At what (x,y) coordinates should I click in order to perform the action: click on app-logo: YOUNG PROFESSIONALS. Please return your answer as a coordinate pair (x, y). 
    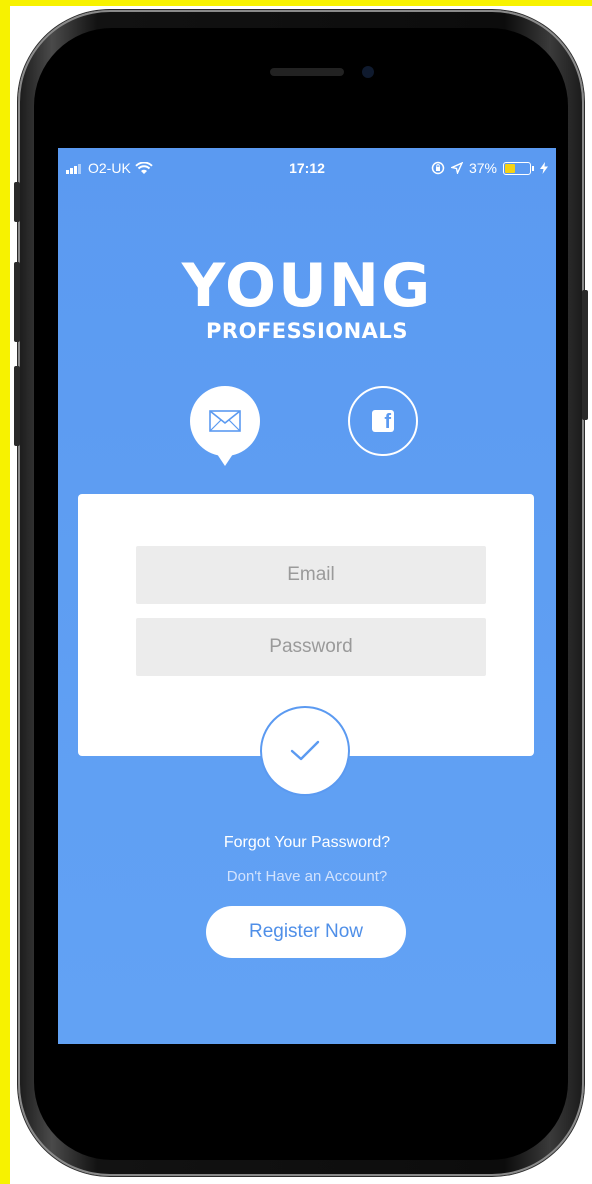
    Looking at the image, I should click on (307, 300).